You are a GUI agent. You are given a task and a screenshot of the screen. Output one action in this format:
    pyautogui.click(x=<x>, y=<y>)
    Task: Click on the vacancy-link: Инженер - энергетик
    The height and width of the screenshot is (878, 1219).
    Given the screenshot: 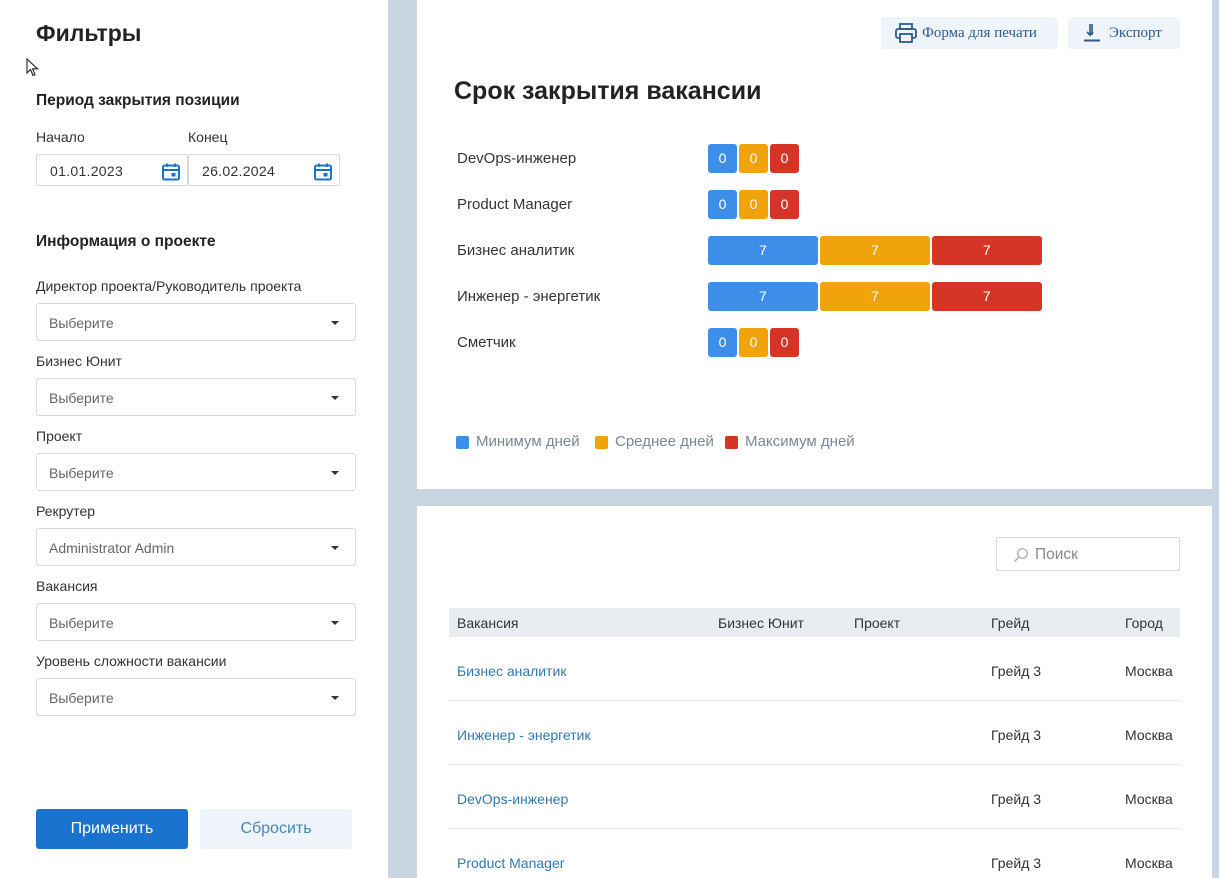 What is the action you would take?
    pyautogui.click(x=524, y=735)
    